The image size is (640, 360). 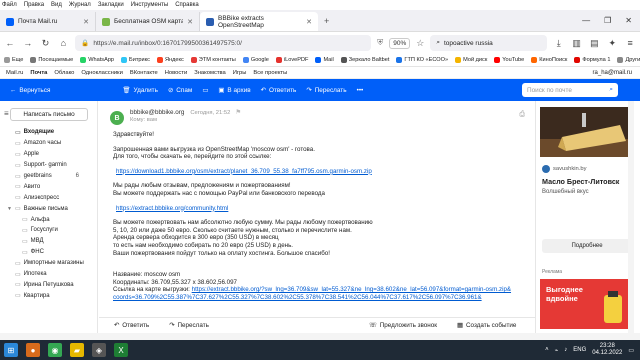 I want to click on archive-button: ▣ В архив, so click(x=234, y=90).